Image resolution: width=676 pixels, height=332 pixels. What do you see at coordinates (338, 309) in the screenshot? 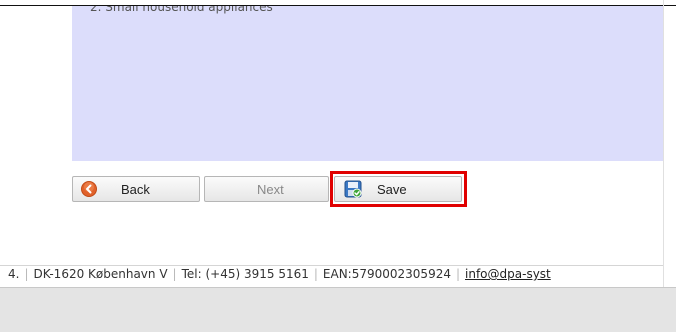
I see `footer-bar` at bounding box center [338, 309].